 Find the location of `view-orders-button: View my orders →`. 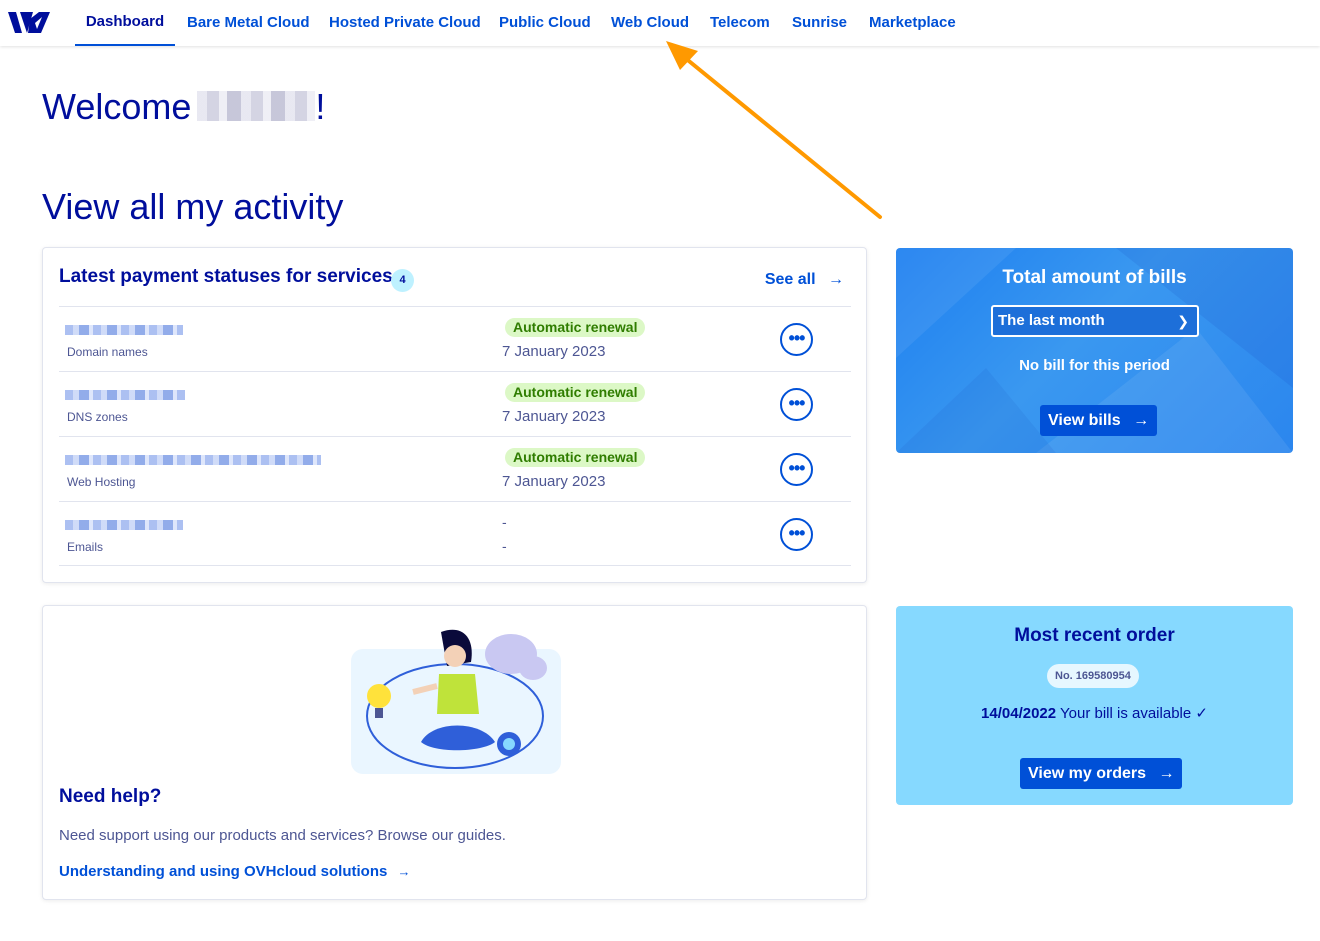

view-orders-button: View my orders → is located at coordinates (1101, 773).